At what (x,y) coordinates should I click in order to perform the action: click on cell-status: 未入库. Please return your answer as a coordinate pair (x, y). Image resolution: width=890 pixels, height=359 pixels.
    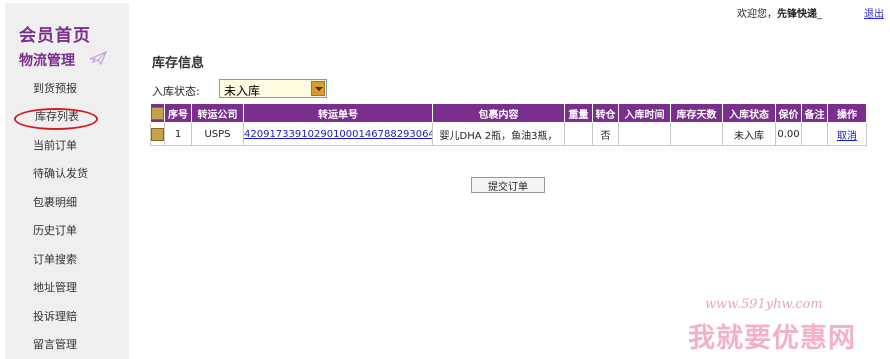
    Looking at the image, I should click on (749, 134).